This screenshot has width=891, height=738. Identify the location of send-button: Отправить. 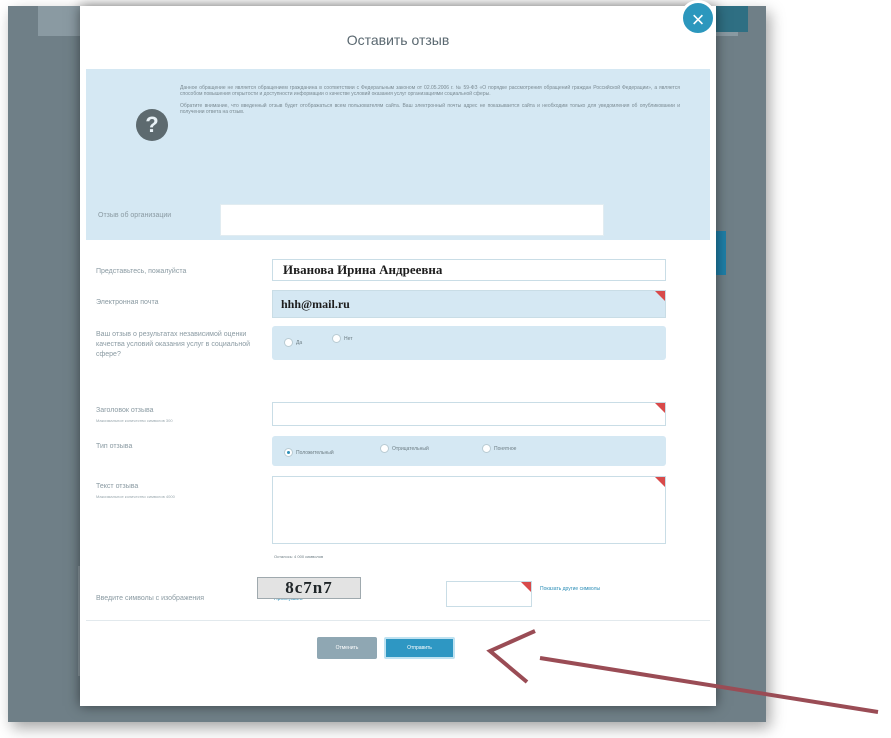
(419, 648).